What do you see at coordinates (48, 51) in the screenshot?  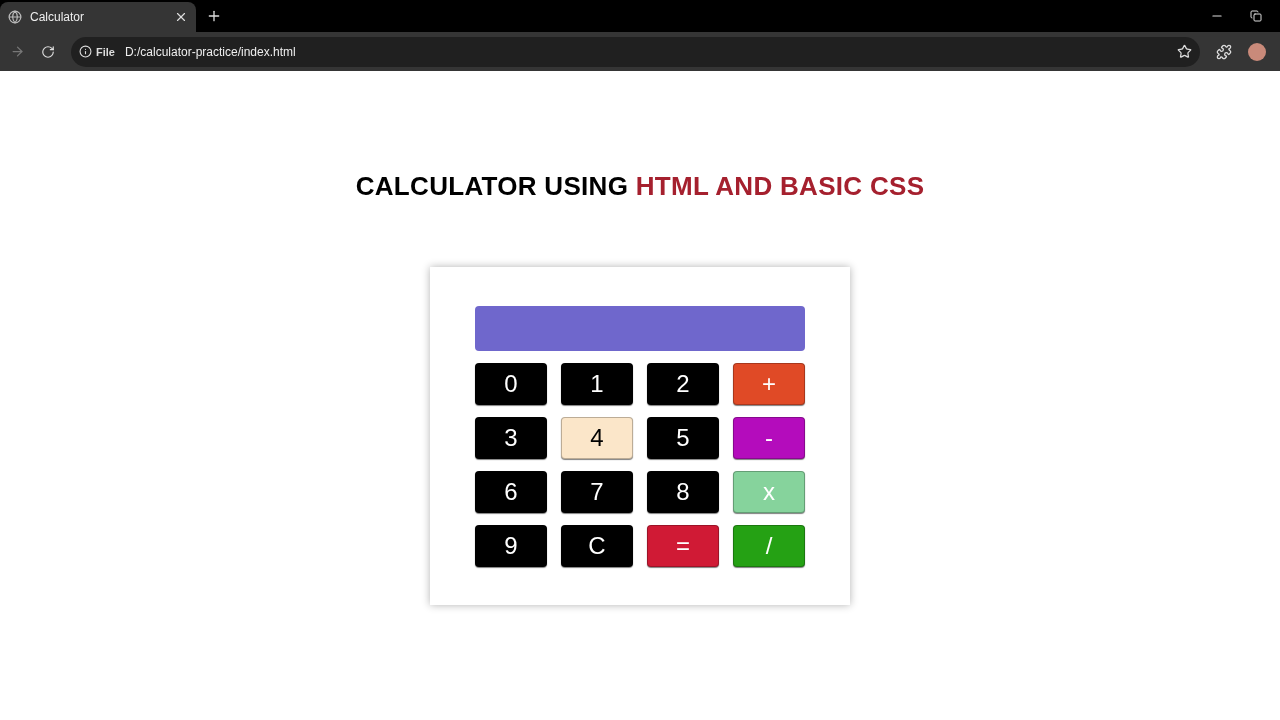 I see `reload-button` at bounding box center [48, 51].